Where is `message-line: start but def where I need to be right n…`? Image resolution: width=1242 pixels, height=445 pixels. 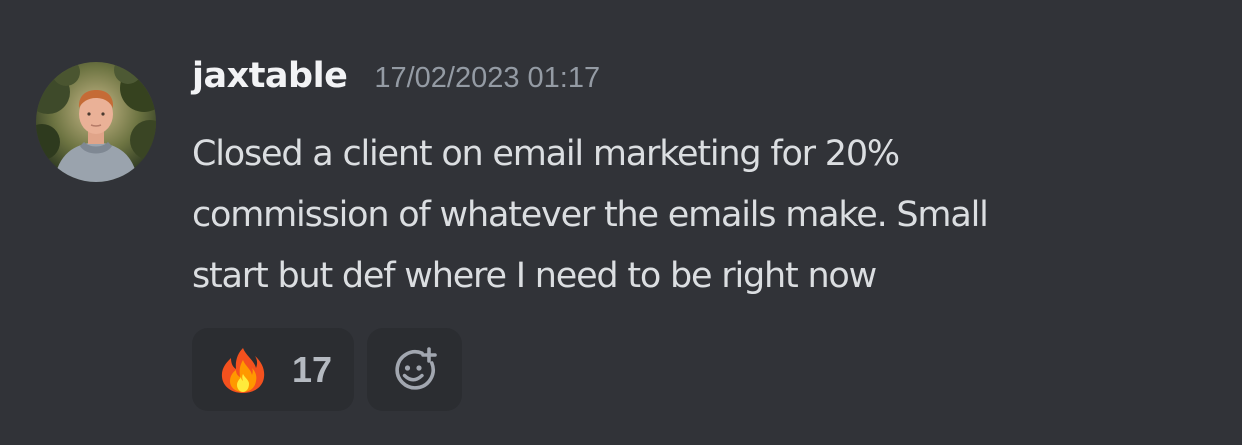
message-line: start but def where I need to be right n… is located at coordinates (534, 276).